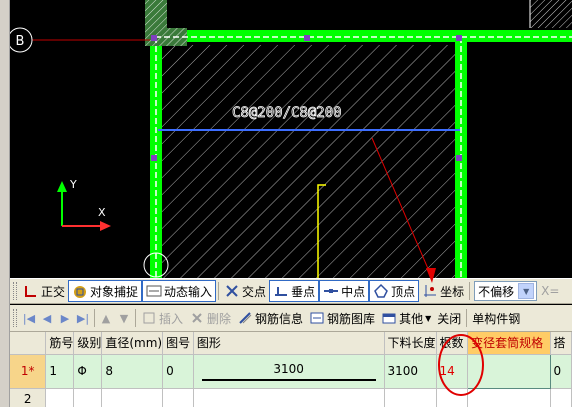 This screenshot has width=572, height=407. What do you see at coordinates (443, 291) in the screenshot?
I see `coordinate-snap-button: 坐标` at bounding box center [443, 291].